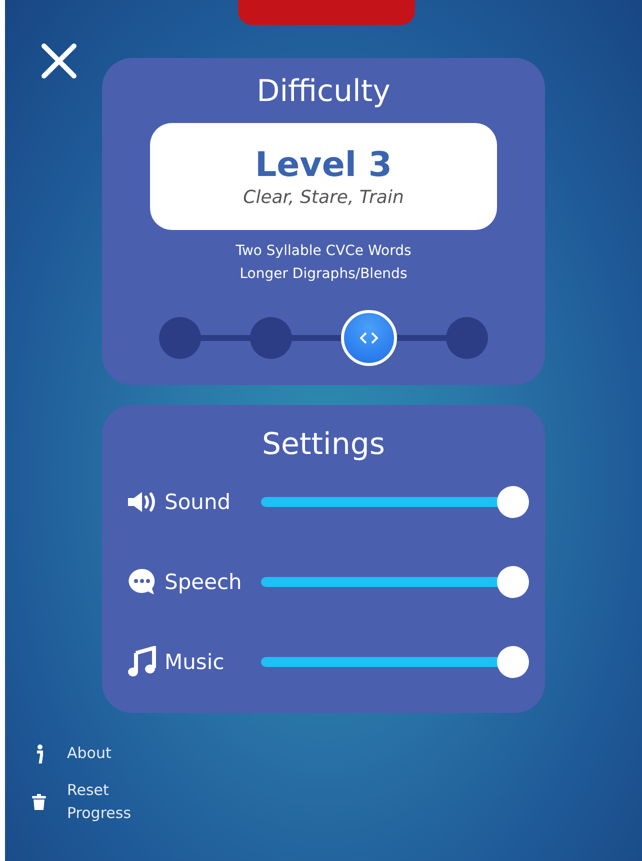  I want to click on menu-link: About, so click(102, 753).